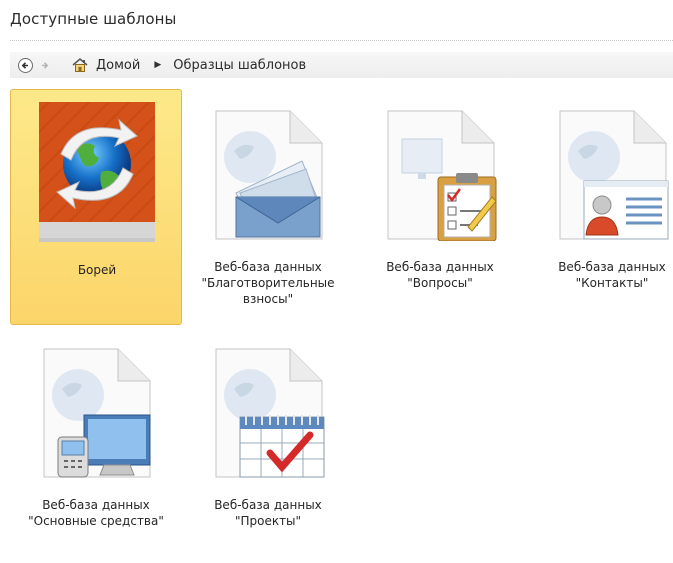  What do you see at coordinates (240, 65) in the screenshot?
I see `breadcrumb-current: Образцы шаблонов` at bounding box center [240, 65].